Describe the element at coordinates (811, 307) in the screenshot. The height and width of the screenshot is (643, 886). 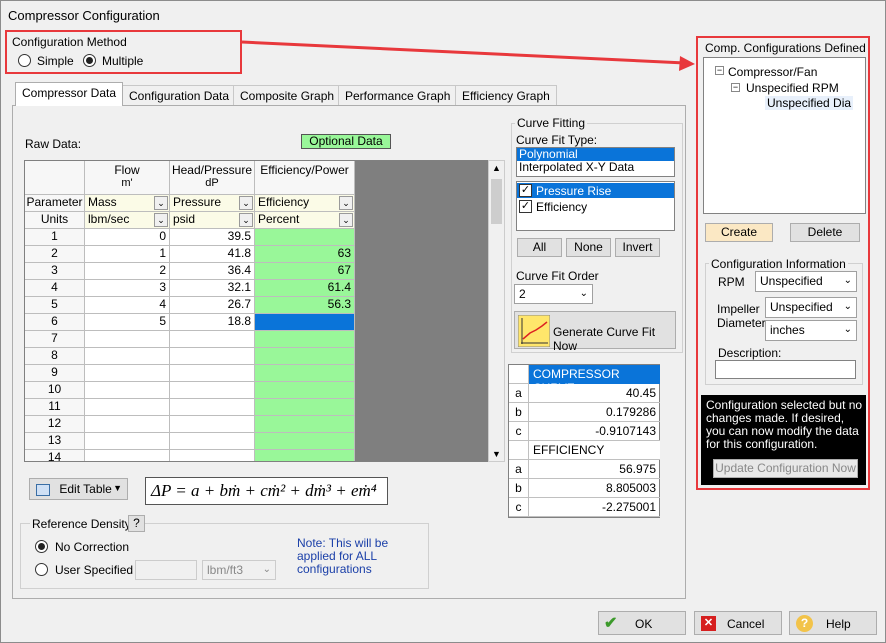
I see `impeller-select: Unspecified ⌄` at that location.